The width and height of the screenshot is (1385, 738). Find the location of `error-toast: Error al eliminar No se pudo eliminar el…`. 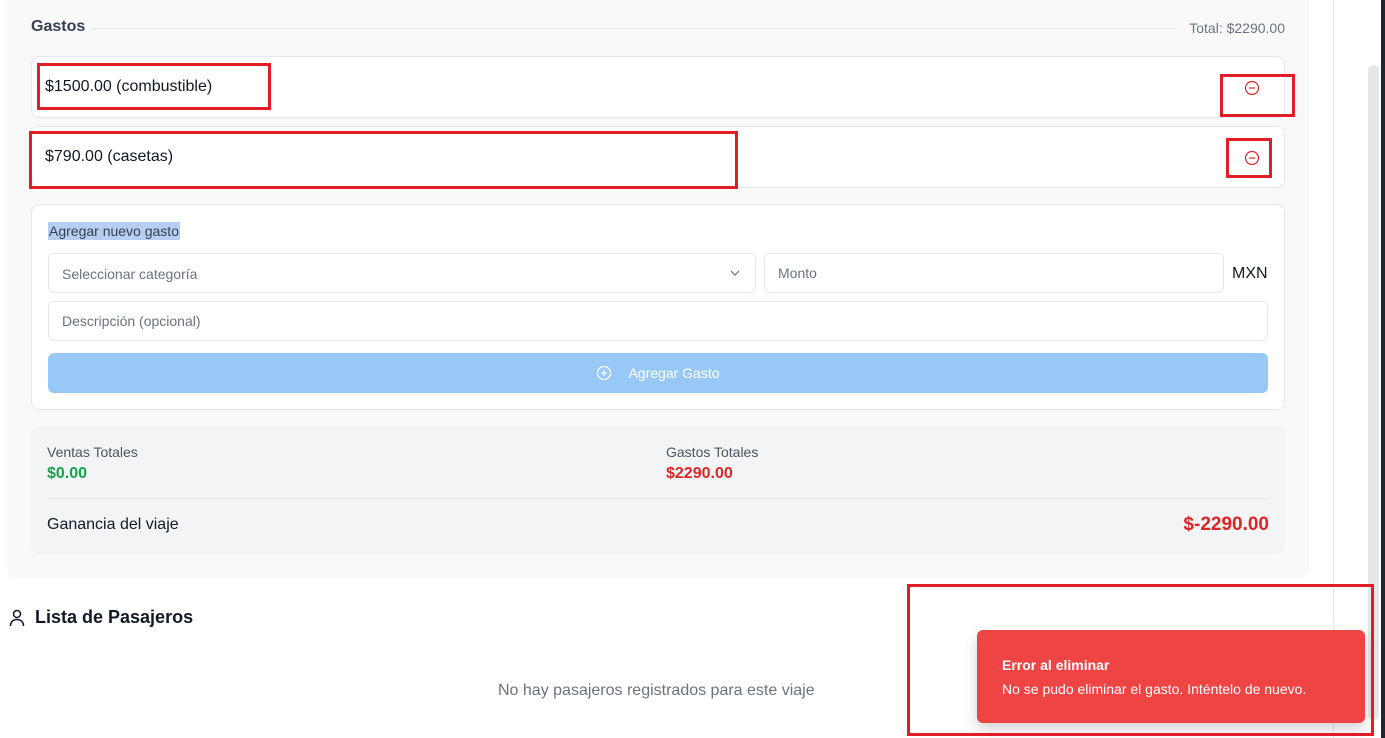

error-toast: Error al eliminar No se pudo eliminar el… is located at coordinates (1171, 676).